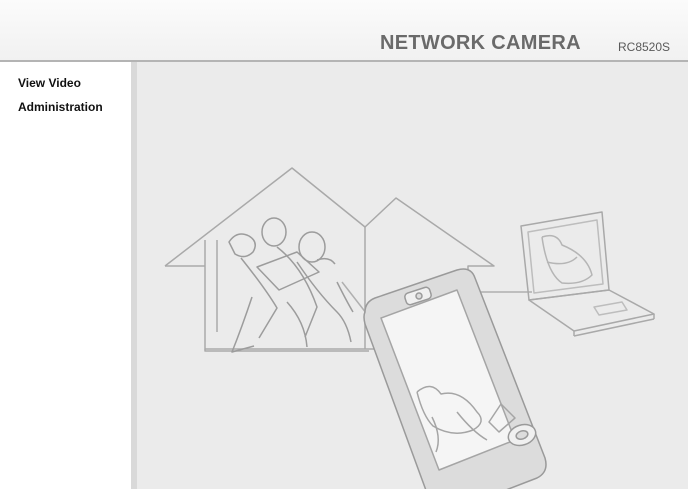 The image size is (688, 489). What do you see at coordinates (344, 31) in the screenshot?
I see `top-header: NETWORK CAMERA RC8520S` at bounding box center [344, 31].